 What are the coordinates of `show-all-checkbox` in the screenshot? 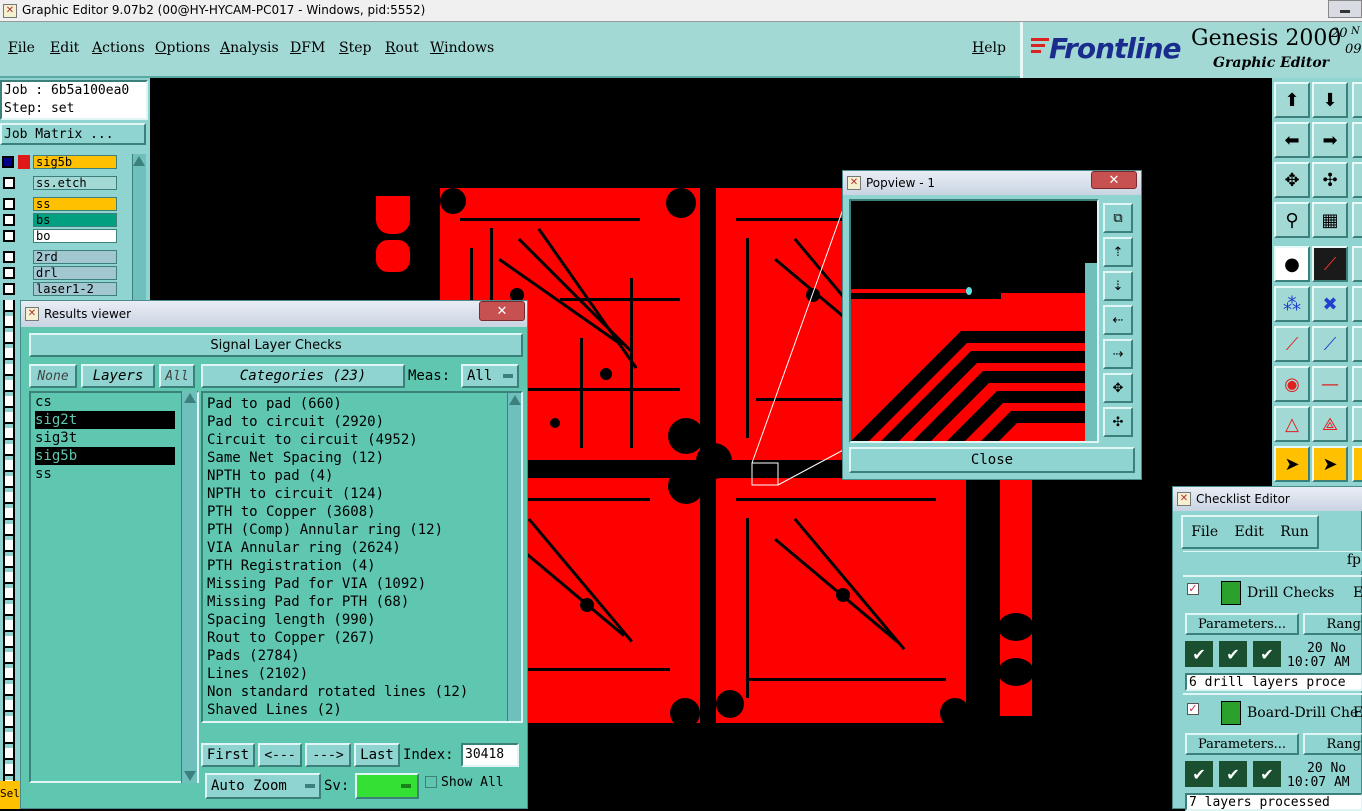 It's located at (431, 782).